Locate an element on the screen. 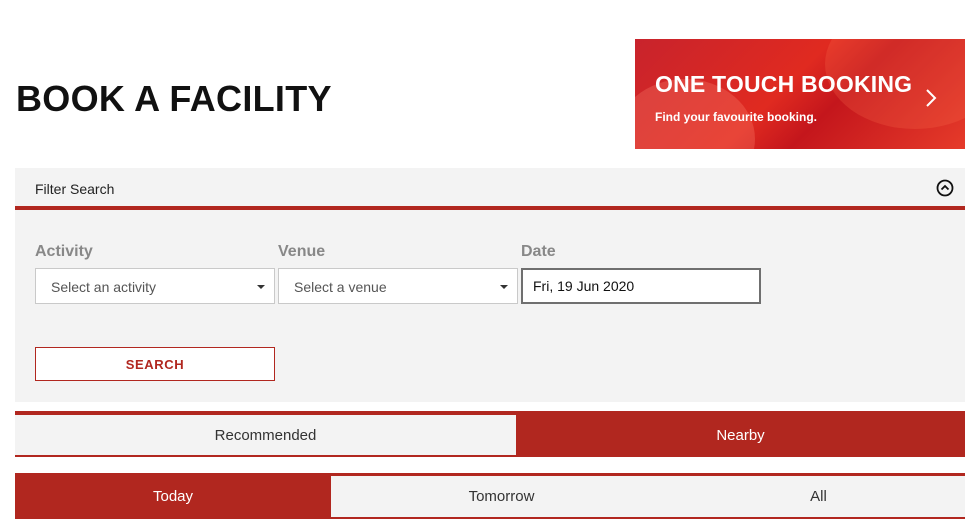  search-button: SEARCH is located at coordinates (155, 364).